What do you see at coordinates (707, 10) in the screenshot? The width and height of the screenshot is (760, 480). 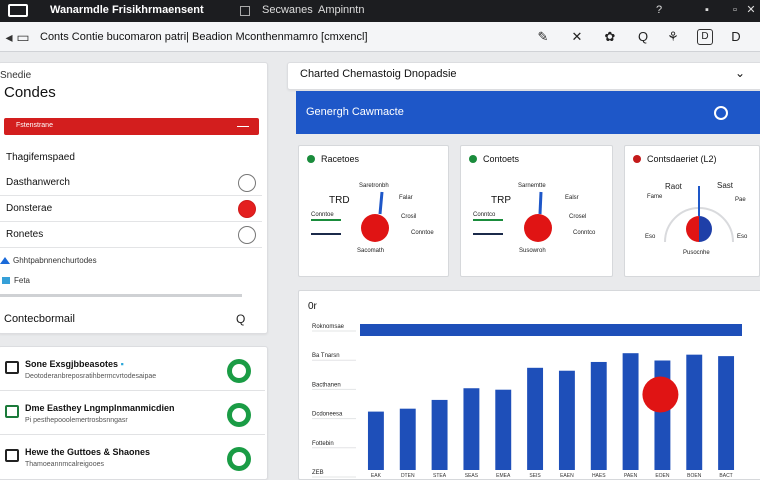 I see `minimize-icon: ▪` at bounding box center [707, 10].